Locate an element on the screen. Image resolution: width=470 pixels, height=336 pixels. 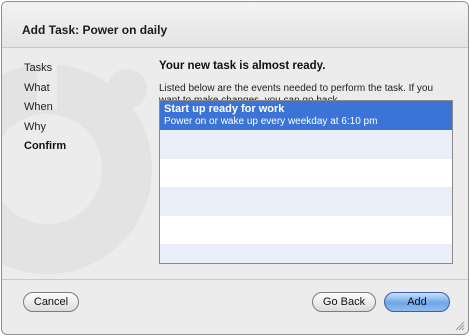
window-title: Add Task: Power on daily is located at coordinates (95, 30).